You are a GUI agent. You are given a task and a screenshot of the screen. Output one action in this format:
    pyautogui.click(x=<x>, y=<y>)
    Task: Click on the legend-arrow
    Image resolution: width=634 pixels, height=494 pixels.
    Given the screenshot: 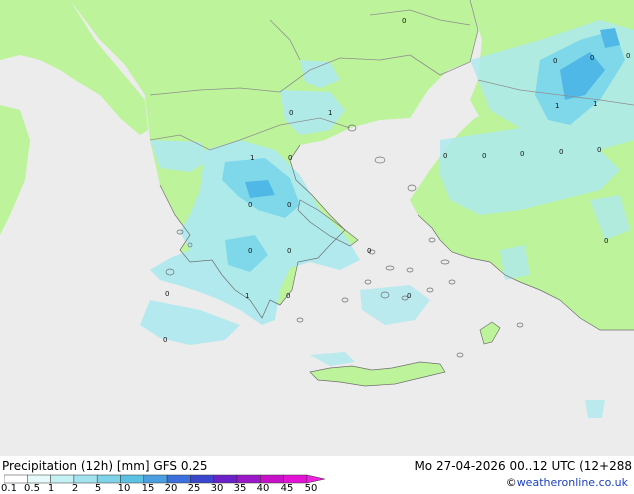 What is the action you would take?
    pyautogui.click(x=315, y=479)
    